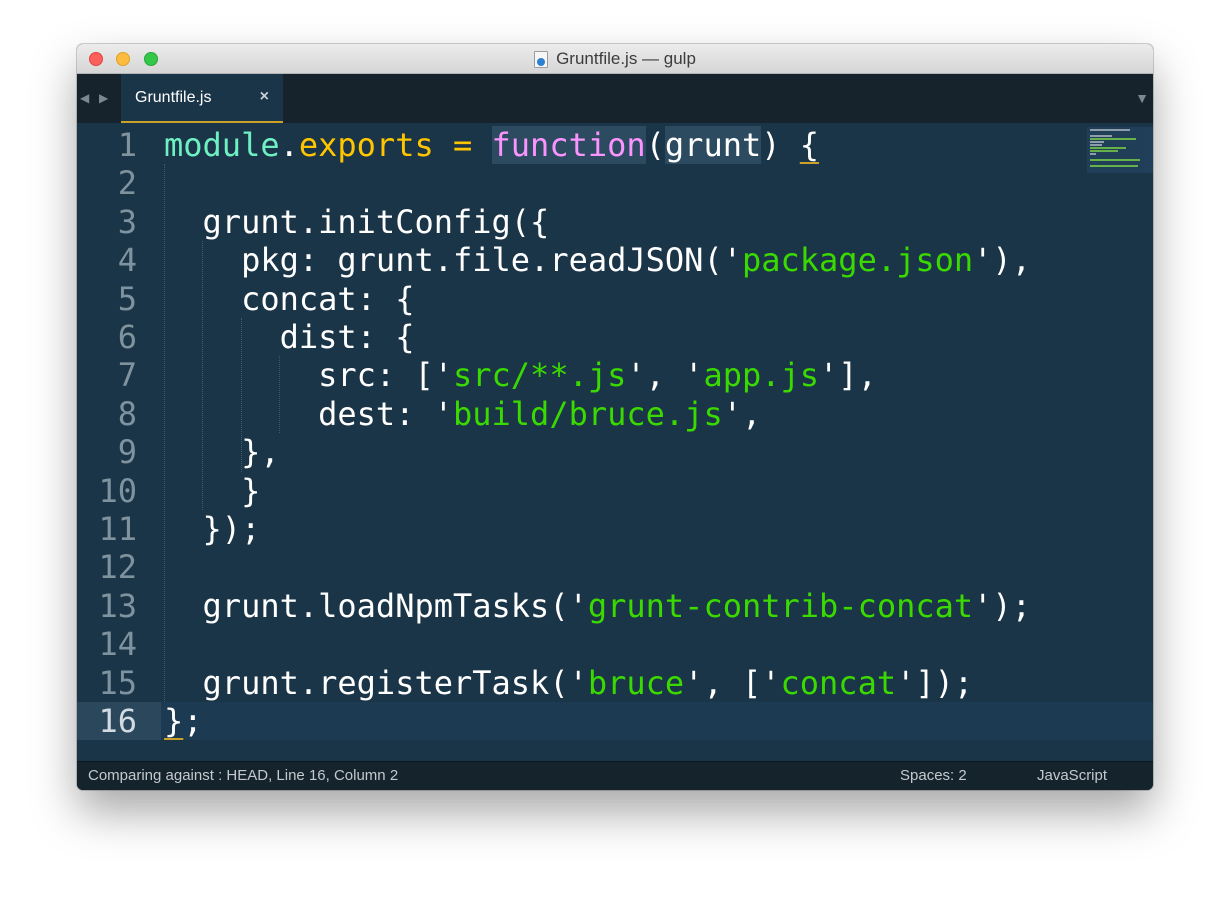 The image size is (1230, 900). I want to click on code-token: ;, so click(193, 721).